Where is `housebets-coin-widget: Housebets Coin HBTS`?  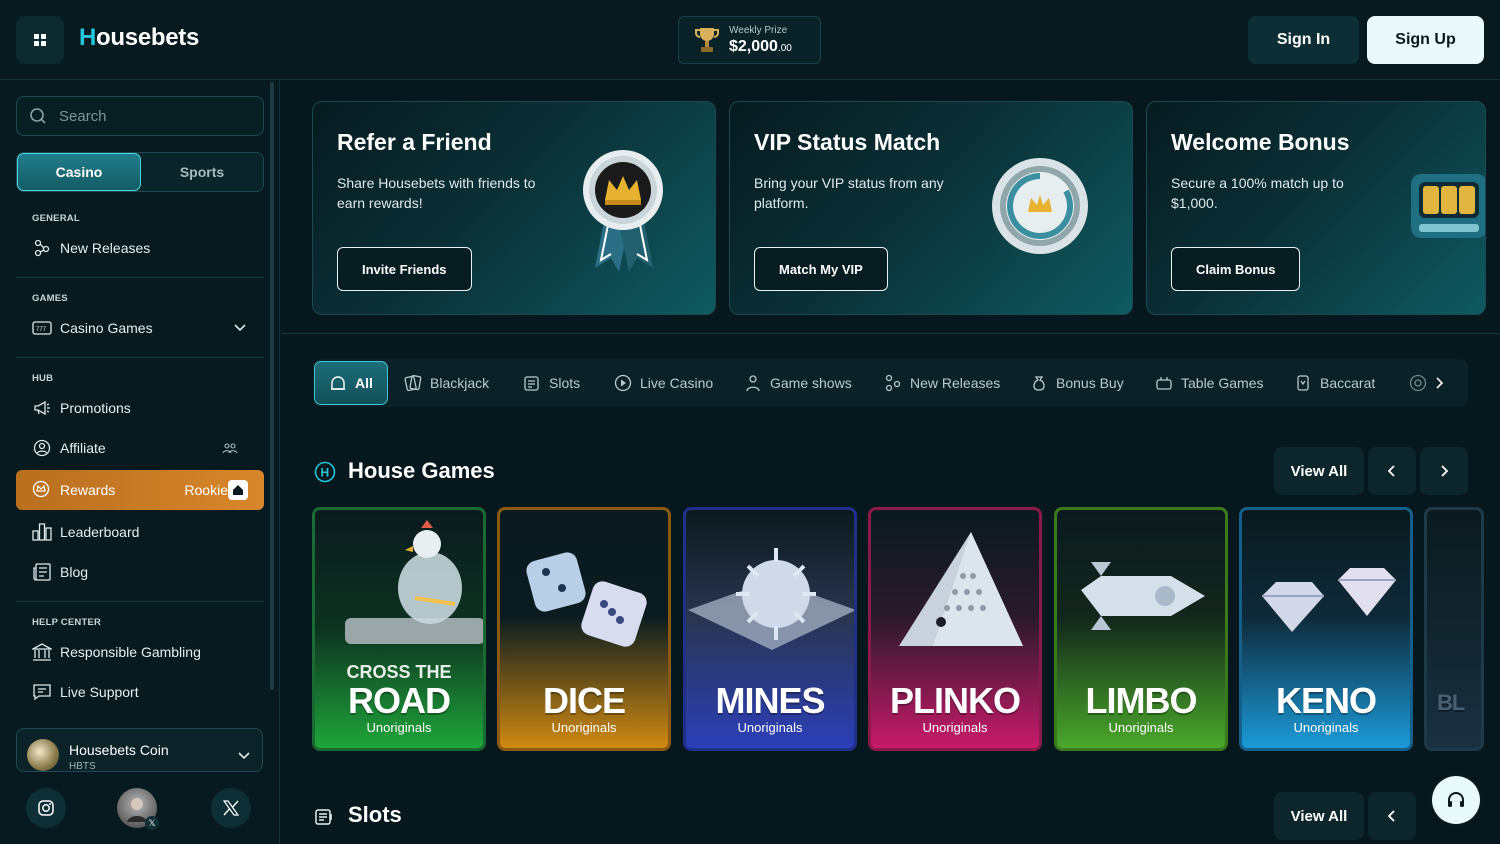
housebets-coin-widget: Housebets Coin HBTS is located at coordinates (139, 750).